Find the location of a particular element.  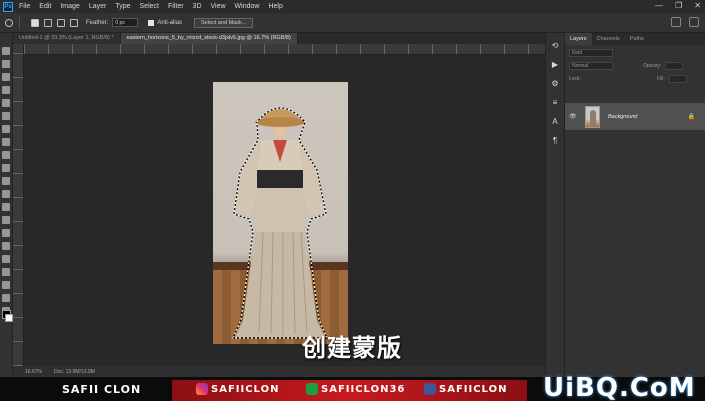

woman-in-hanfu-figure is located at coordinates (280, 223).